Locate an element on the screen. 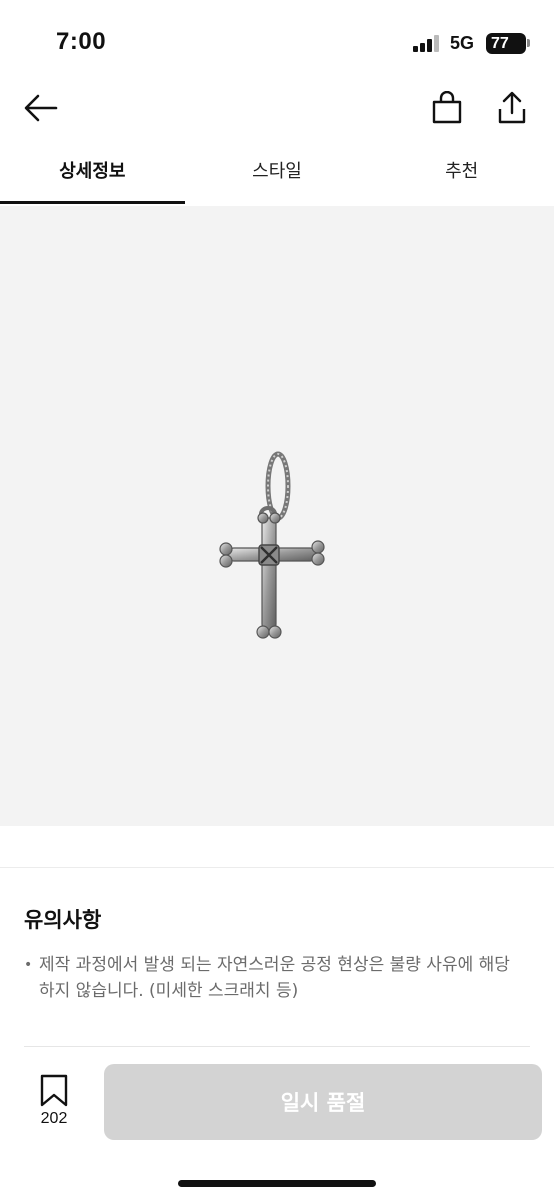 Image resolution: width=554 pixels, height=1200 pixels. bookmark-count: 202 is located at coordinates (54, 1118).